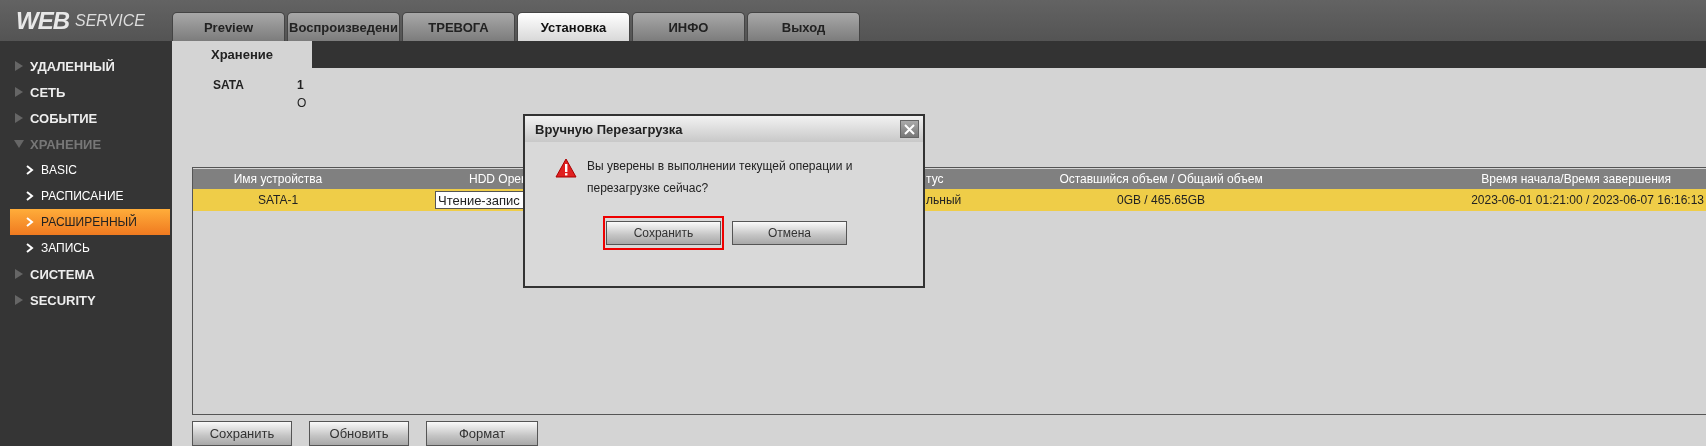 Image resolution: width=1706 pixels, height=446 pixels. Describe the element at coordinates (90, 196) in the screenshot. I see `sidebar-subitem: РАСПИСАНИЕ` at that location.